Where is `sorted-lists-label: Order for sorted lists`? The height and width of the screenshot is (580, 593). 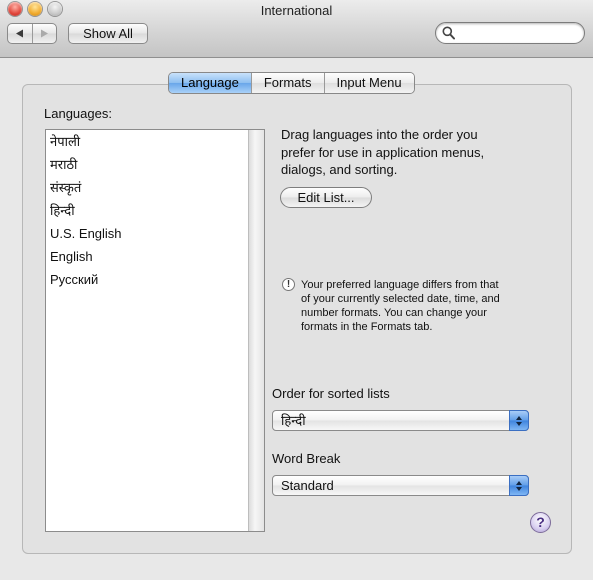 sorted-lists-label: Order for sorted lists is located at coordinates (331, 393).